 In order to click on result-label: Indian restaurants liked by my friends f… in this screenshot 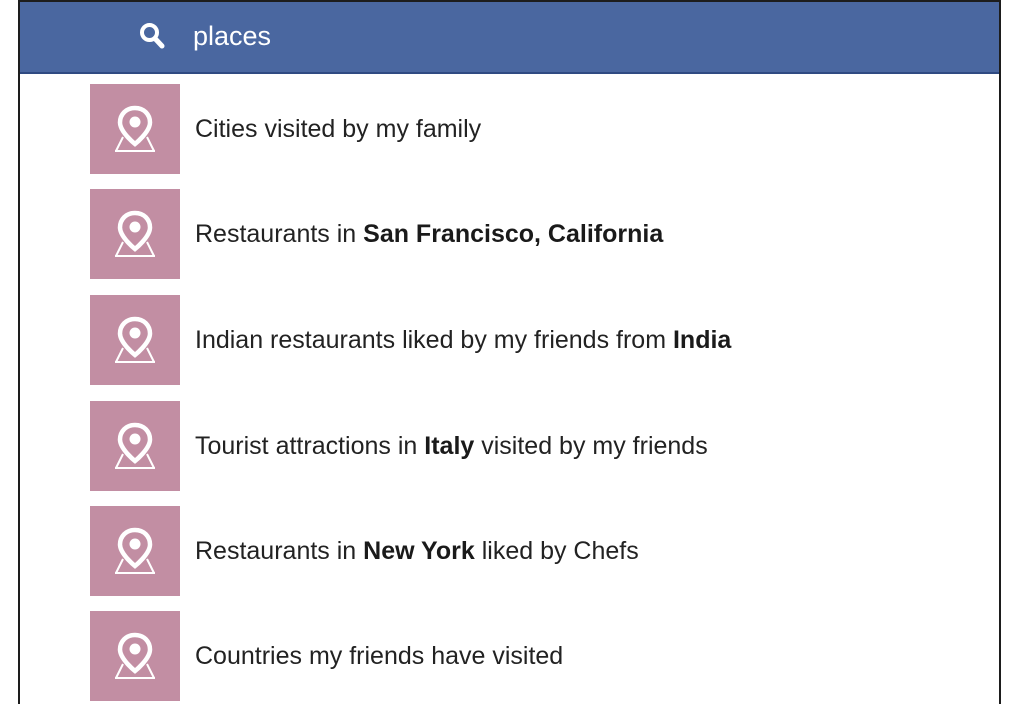, I will do `click(463, 340)`.